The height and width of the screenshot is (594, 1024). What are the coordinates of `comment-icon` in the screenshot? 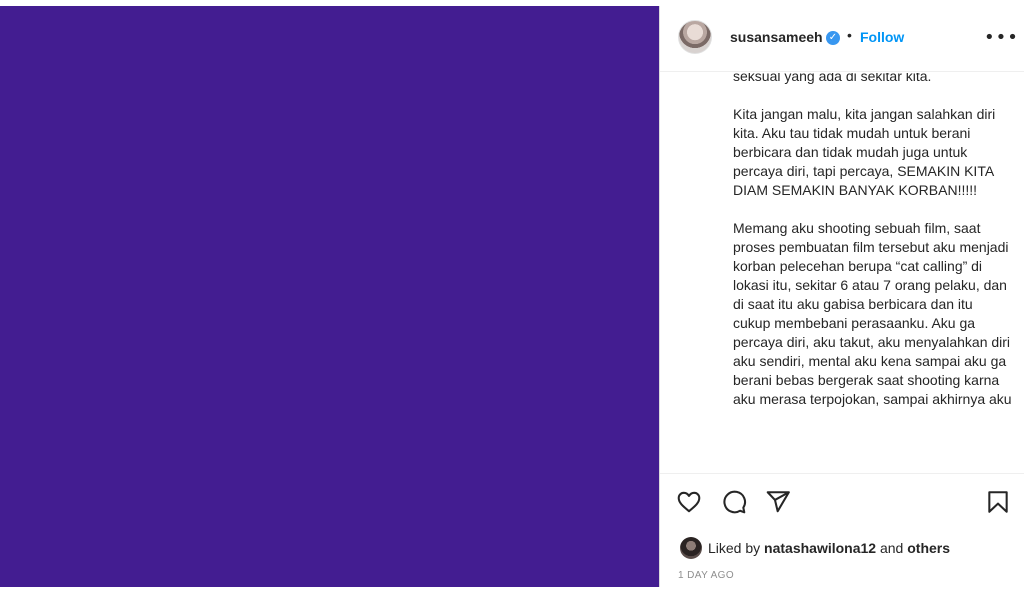 It's located at (734, 502).